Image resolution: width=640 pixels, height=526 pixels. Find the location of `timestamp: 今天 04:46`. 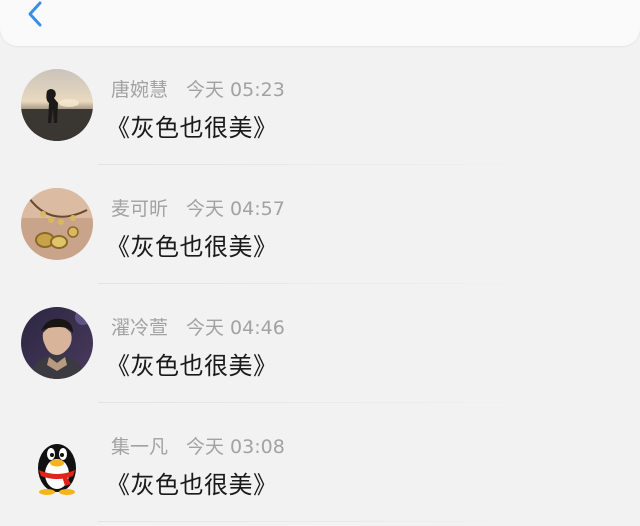

timestamp: 今天 04:46 is located at coordinates (235, 327).